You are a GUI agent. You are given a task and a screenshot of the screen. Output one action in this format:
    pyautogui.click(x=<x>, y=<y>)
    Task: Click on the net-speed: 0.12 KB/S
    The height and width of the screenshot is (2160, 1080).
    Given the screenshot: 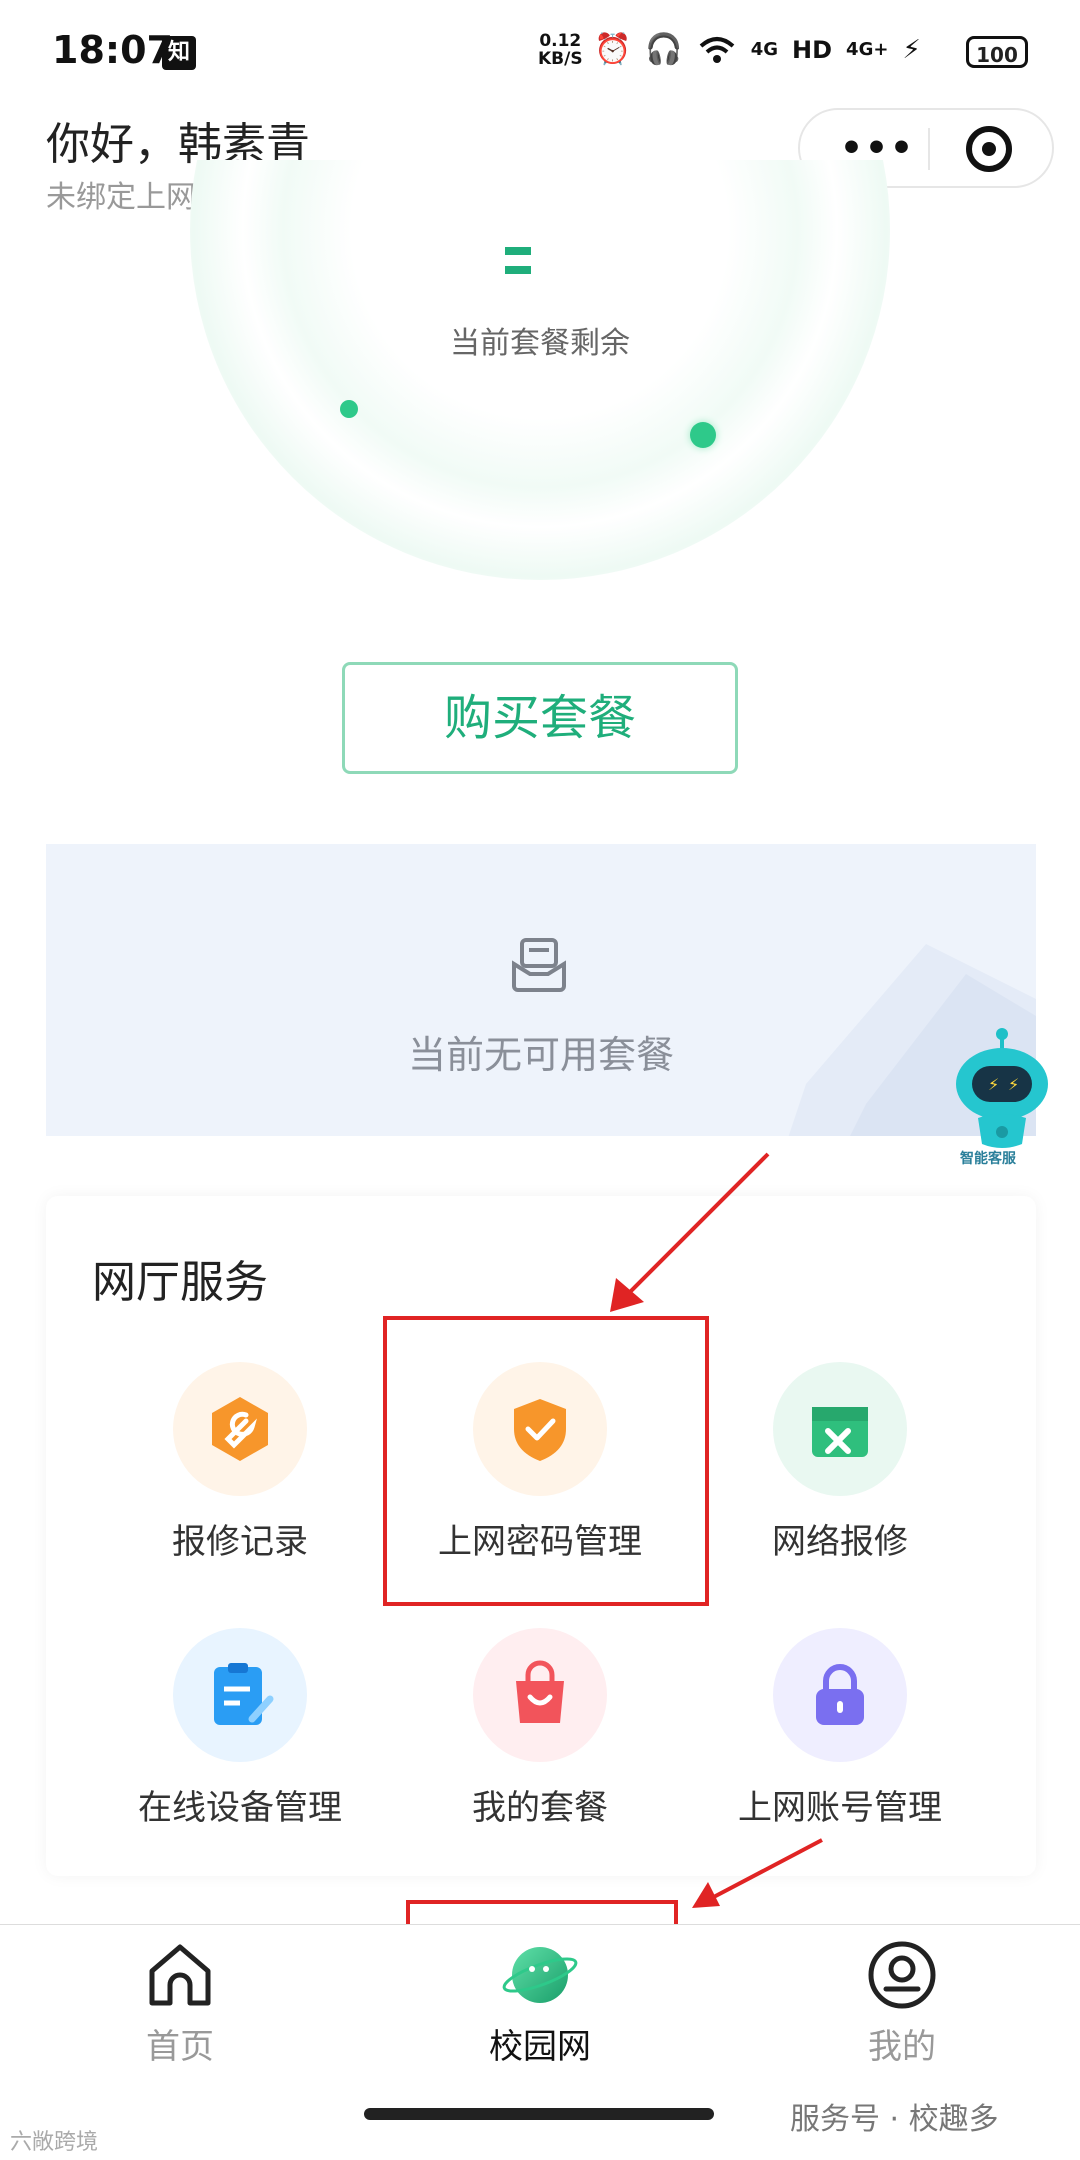 What is the action you would take?
    pyautogui.click(x=560, y=50)
    